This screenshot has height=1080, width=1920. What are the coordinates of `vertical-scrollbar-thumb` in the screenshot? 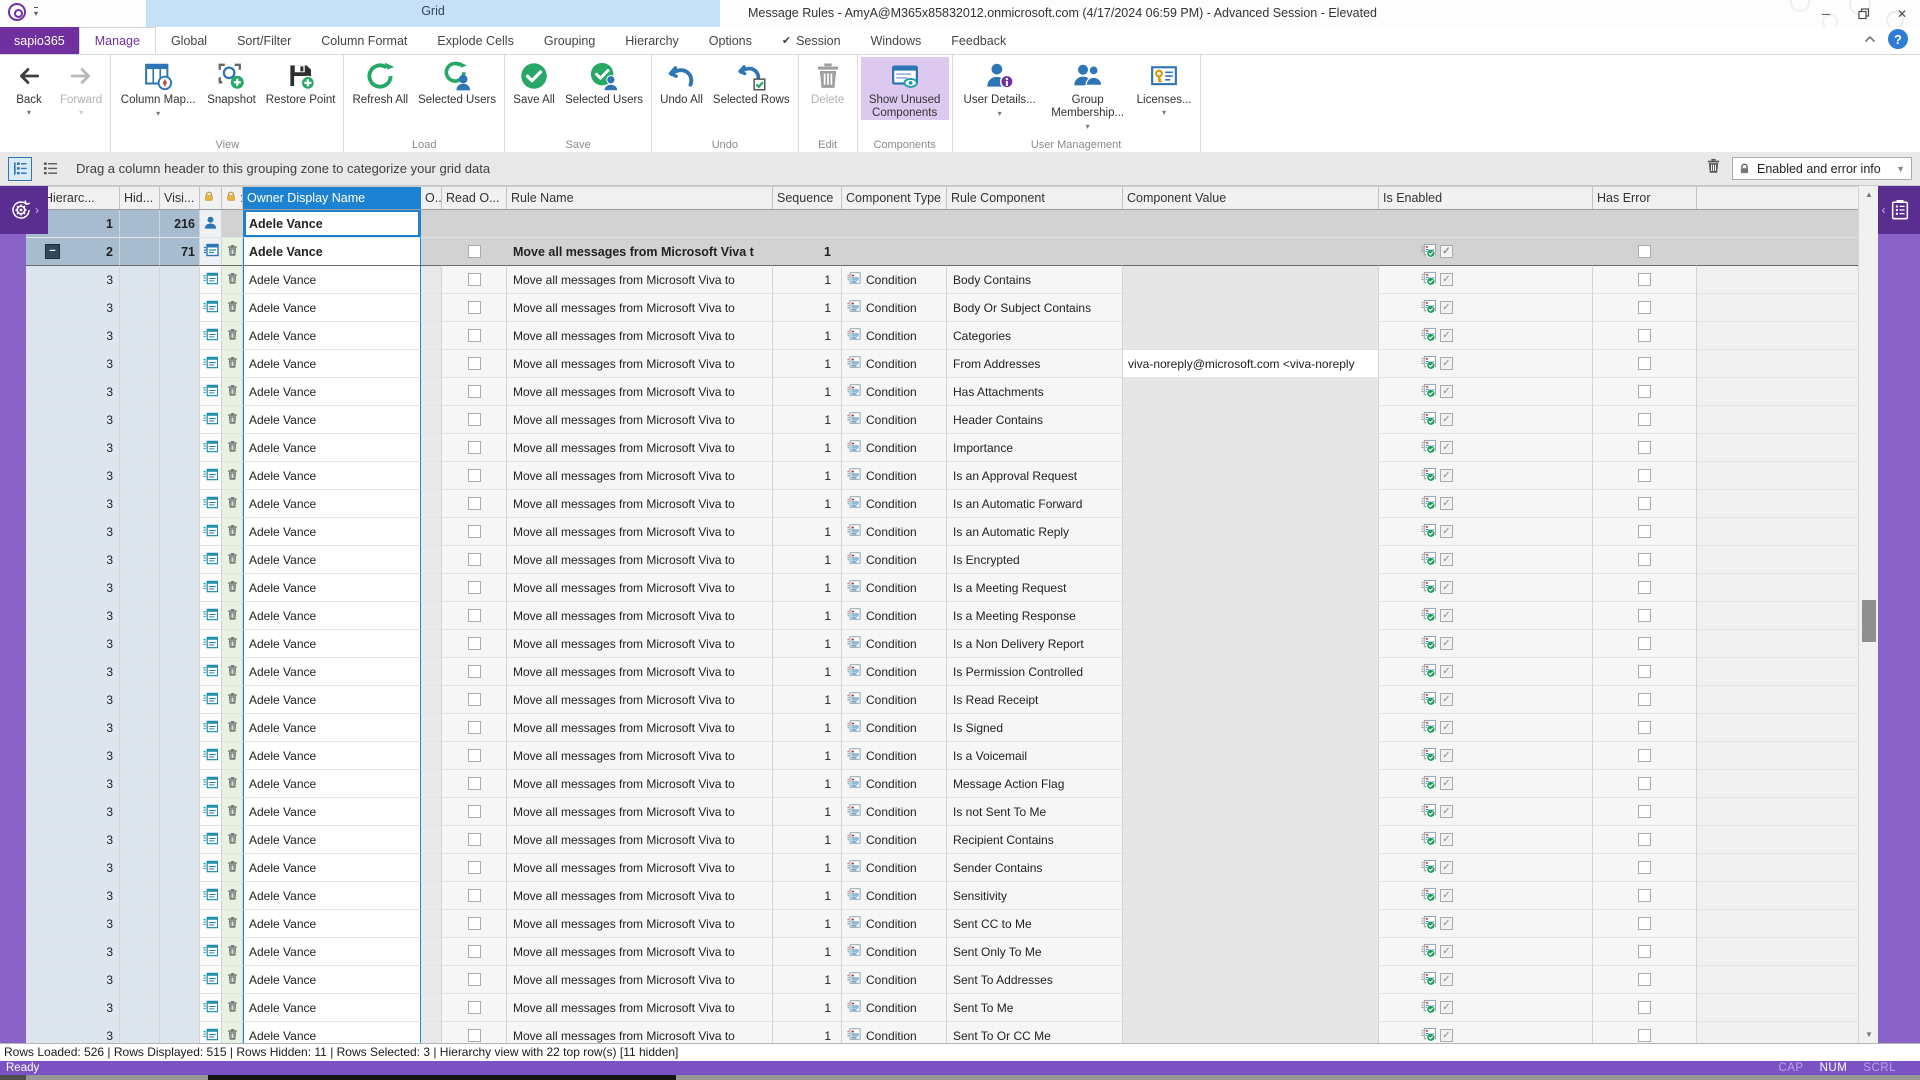 It's located at (1869, 621).